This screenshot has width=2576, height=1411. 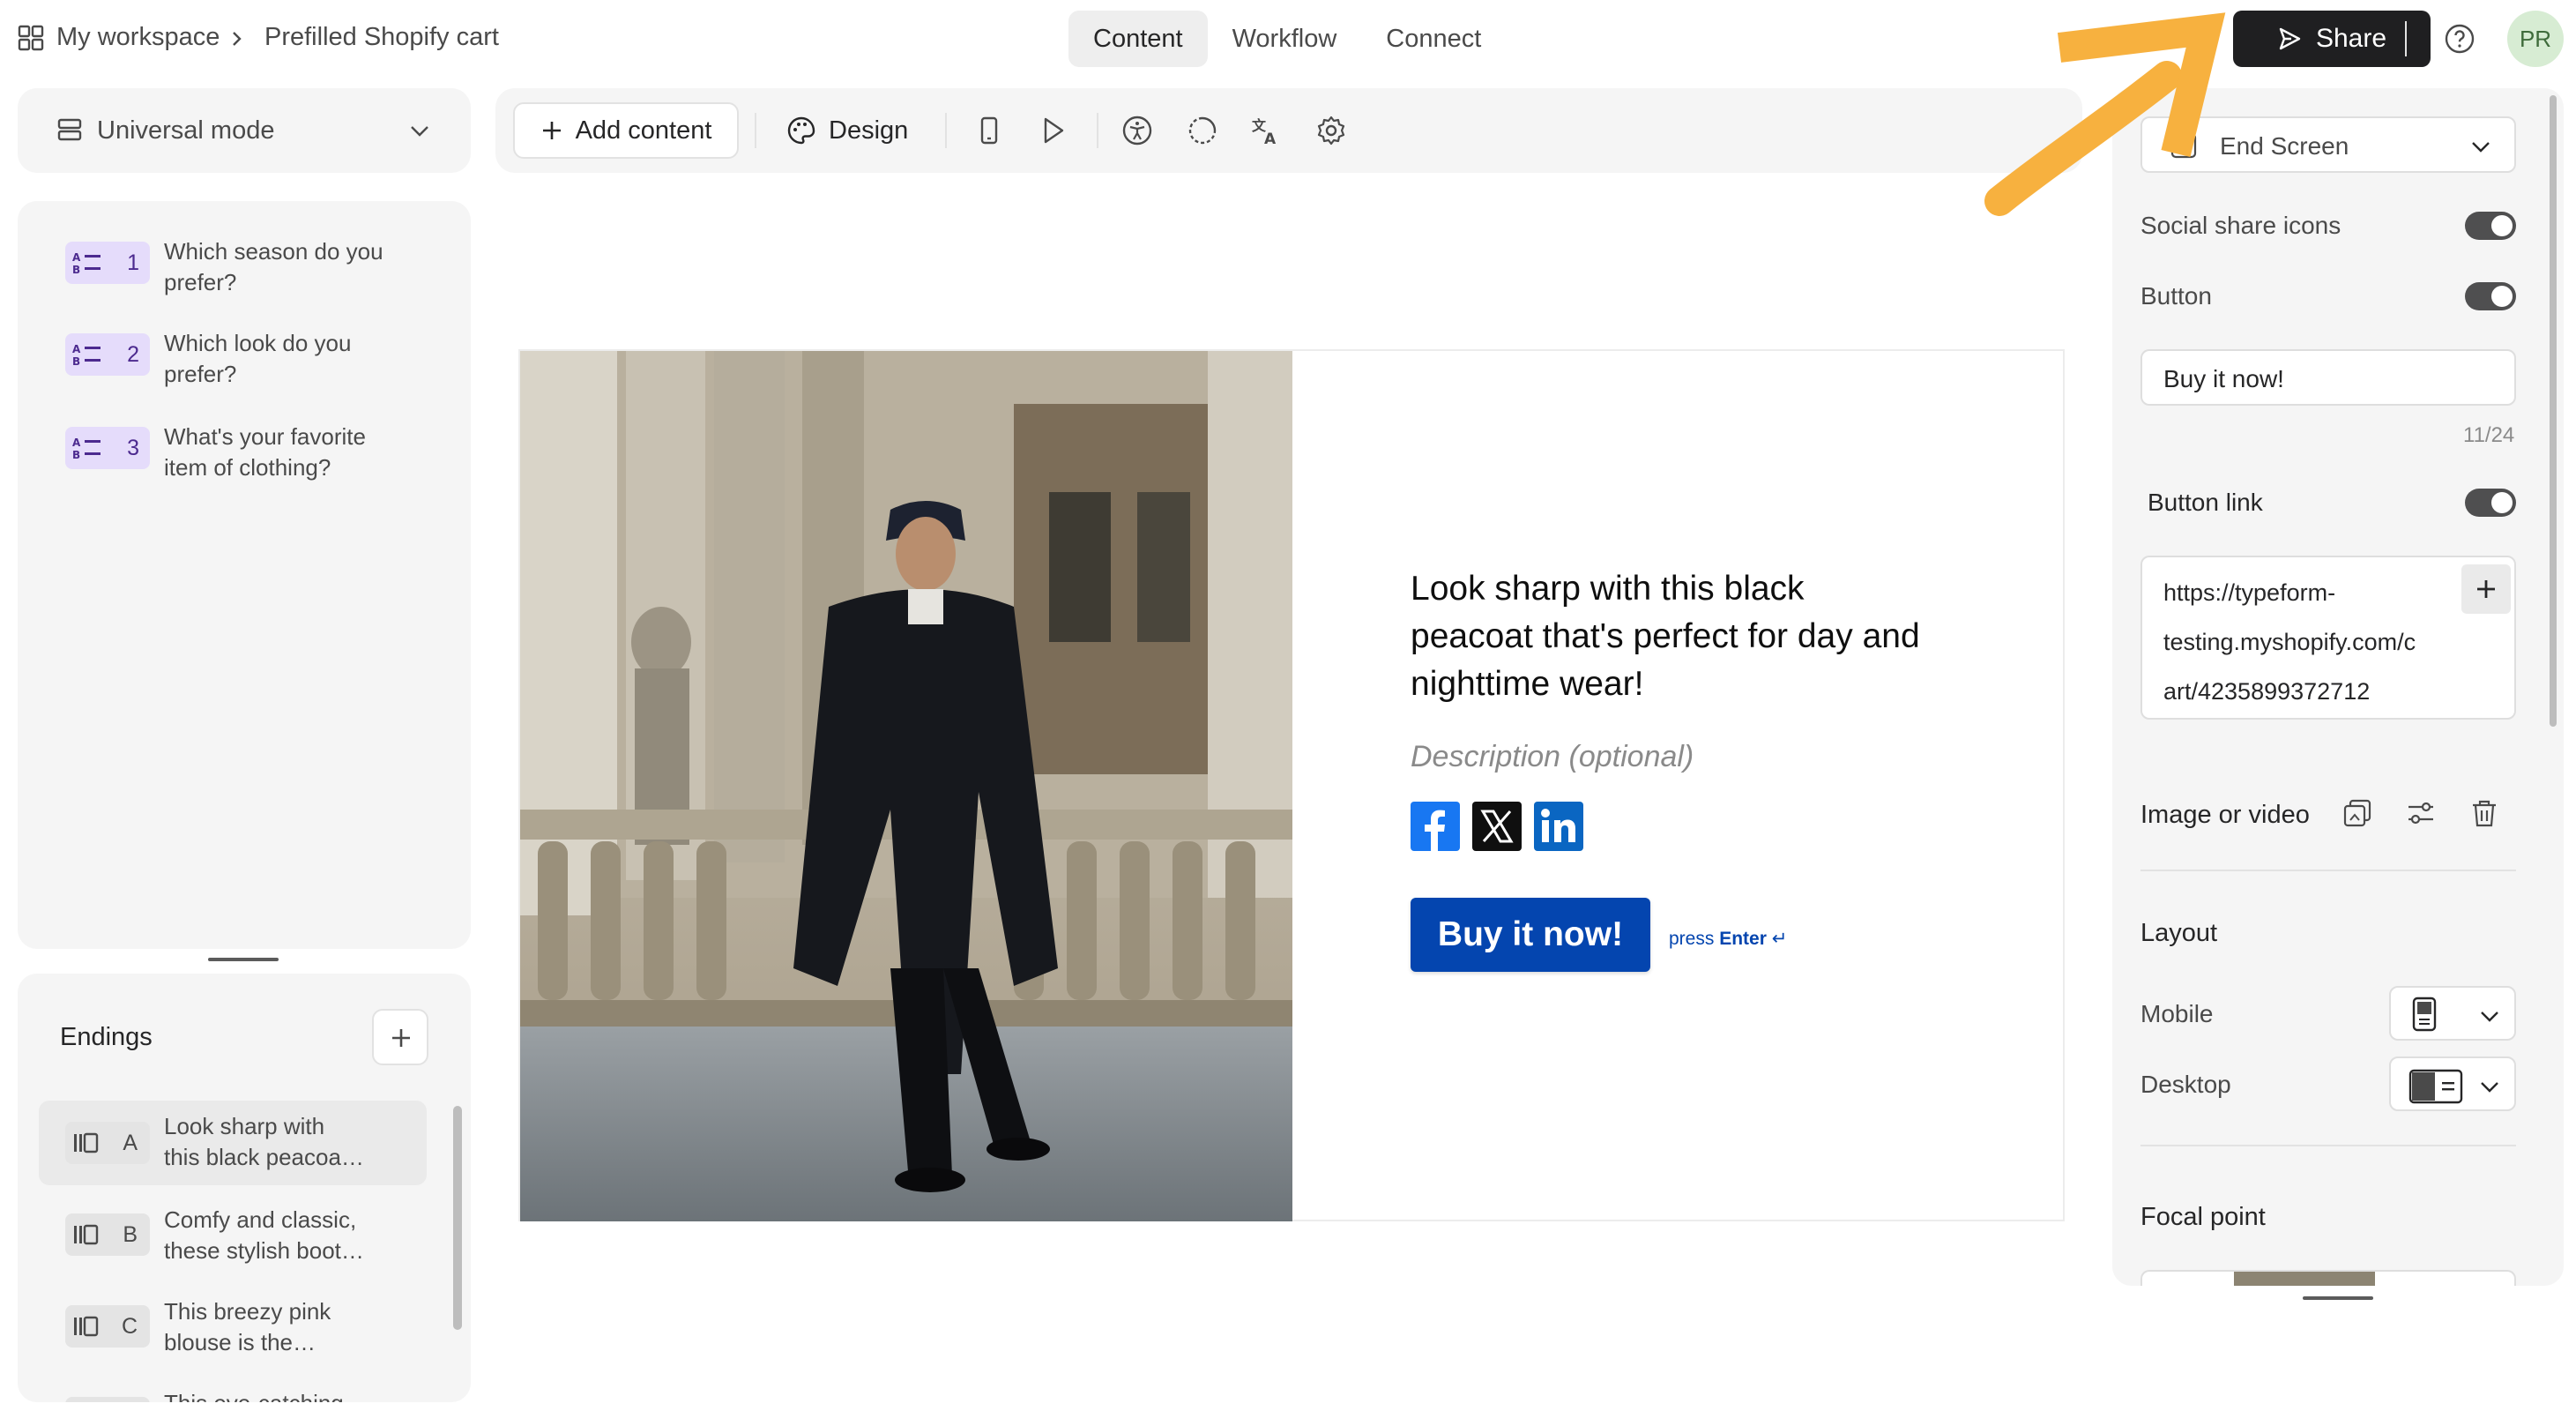 What do you see at coordinates (2267, 691) in the screenshot?
I see `link-line: art/4235899372712` at bounding box center [2267, 691].